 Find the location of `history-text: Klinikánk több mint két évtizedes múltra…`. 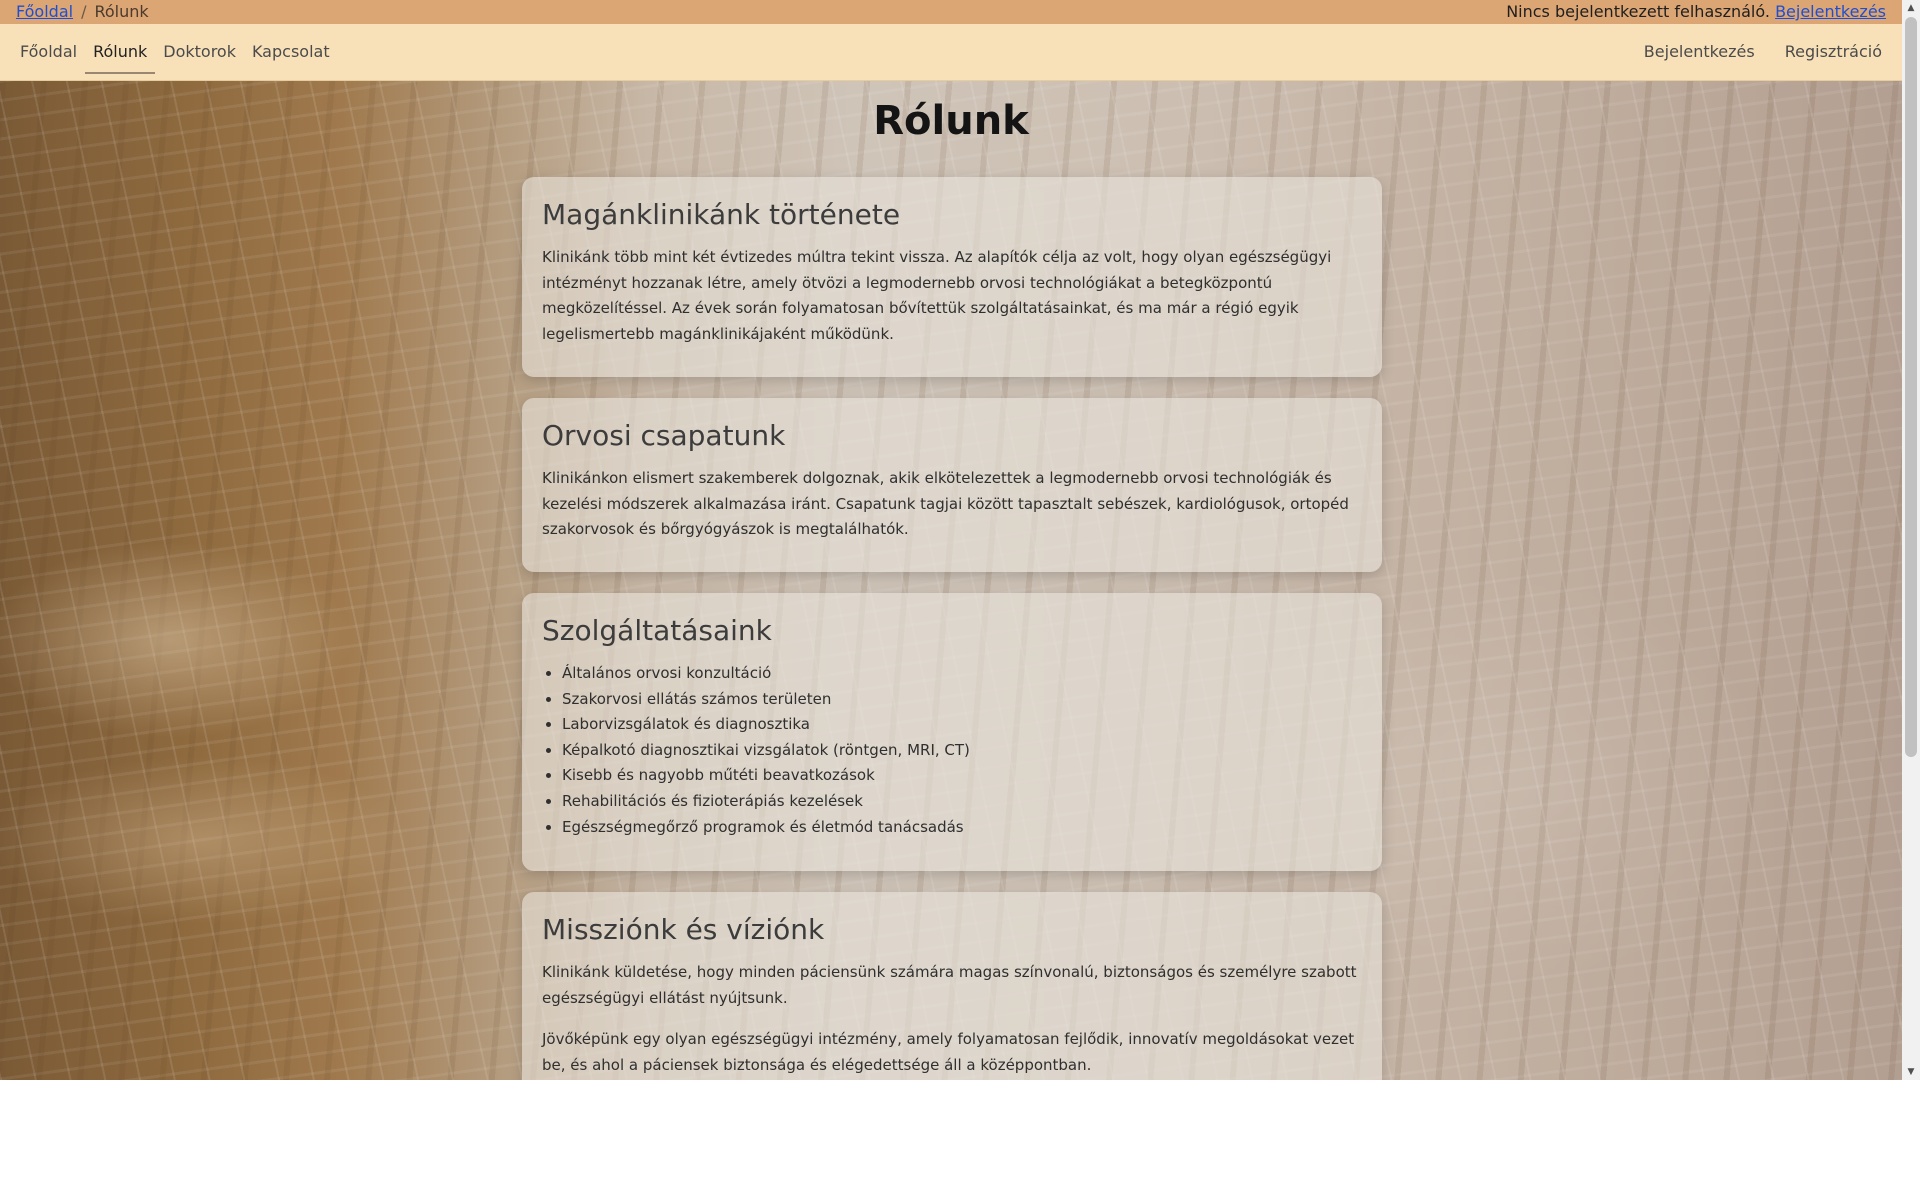

history-text: Klinikánk több mint két évtizedes múltra… is located at coordinates (937, 295).